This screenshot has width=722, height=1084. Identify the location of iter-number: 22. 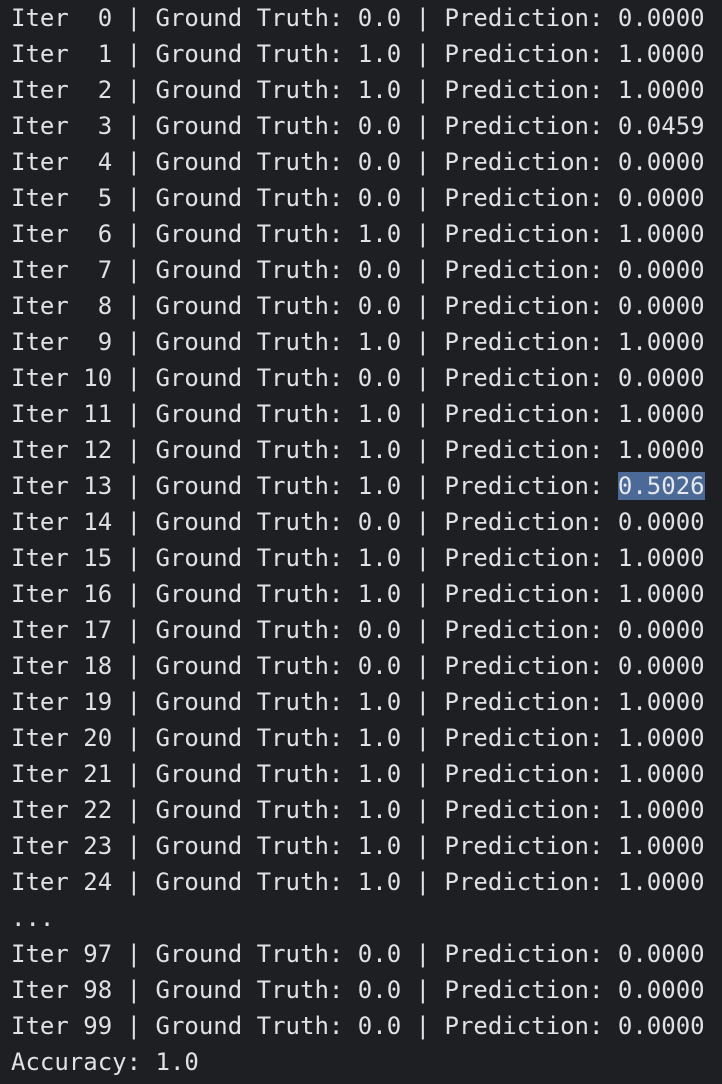
(98, 810).